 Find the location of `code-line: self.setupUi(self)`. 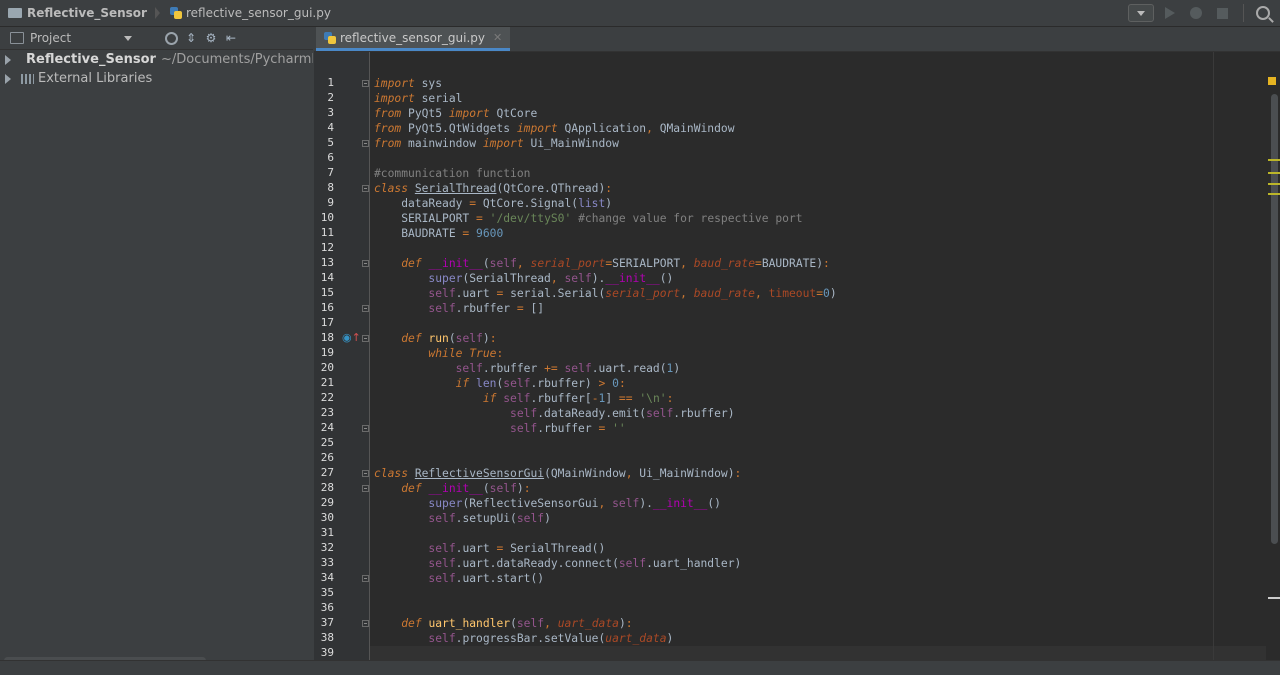

code-line: self.setupUi(self) is located at coordinates (462, 518).